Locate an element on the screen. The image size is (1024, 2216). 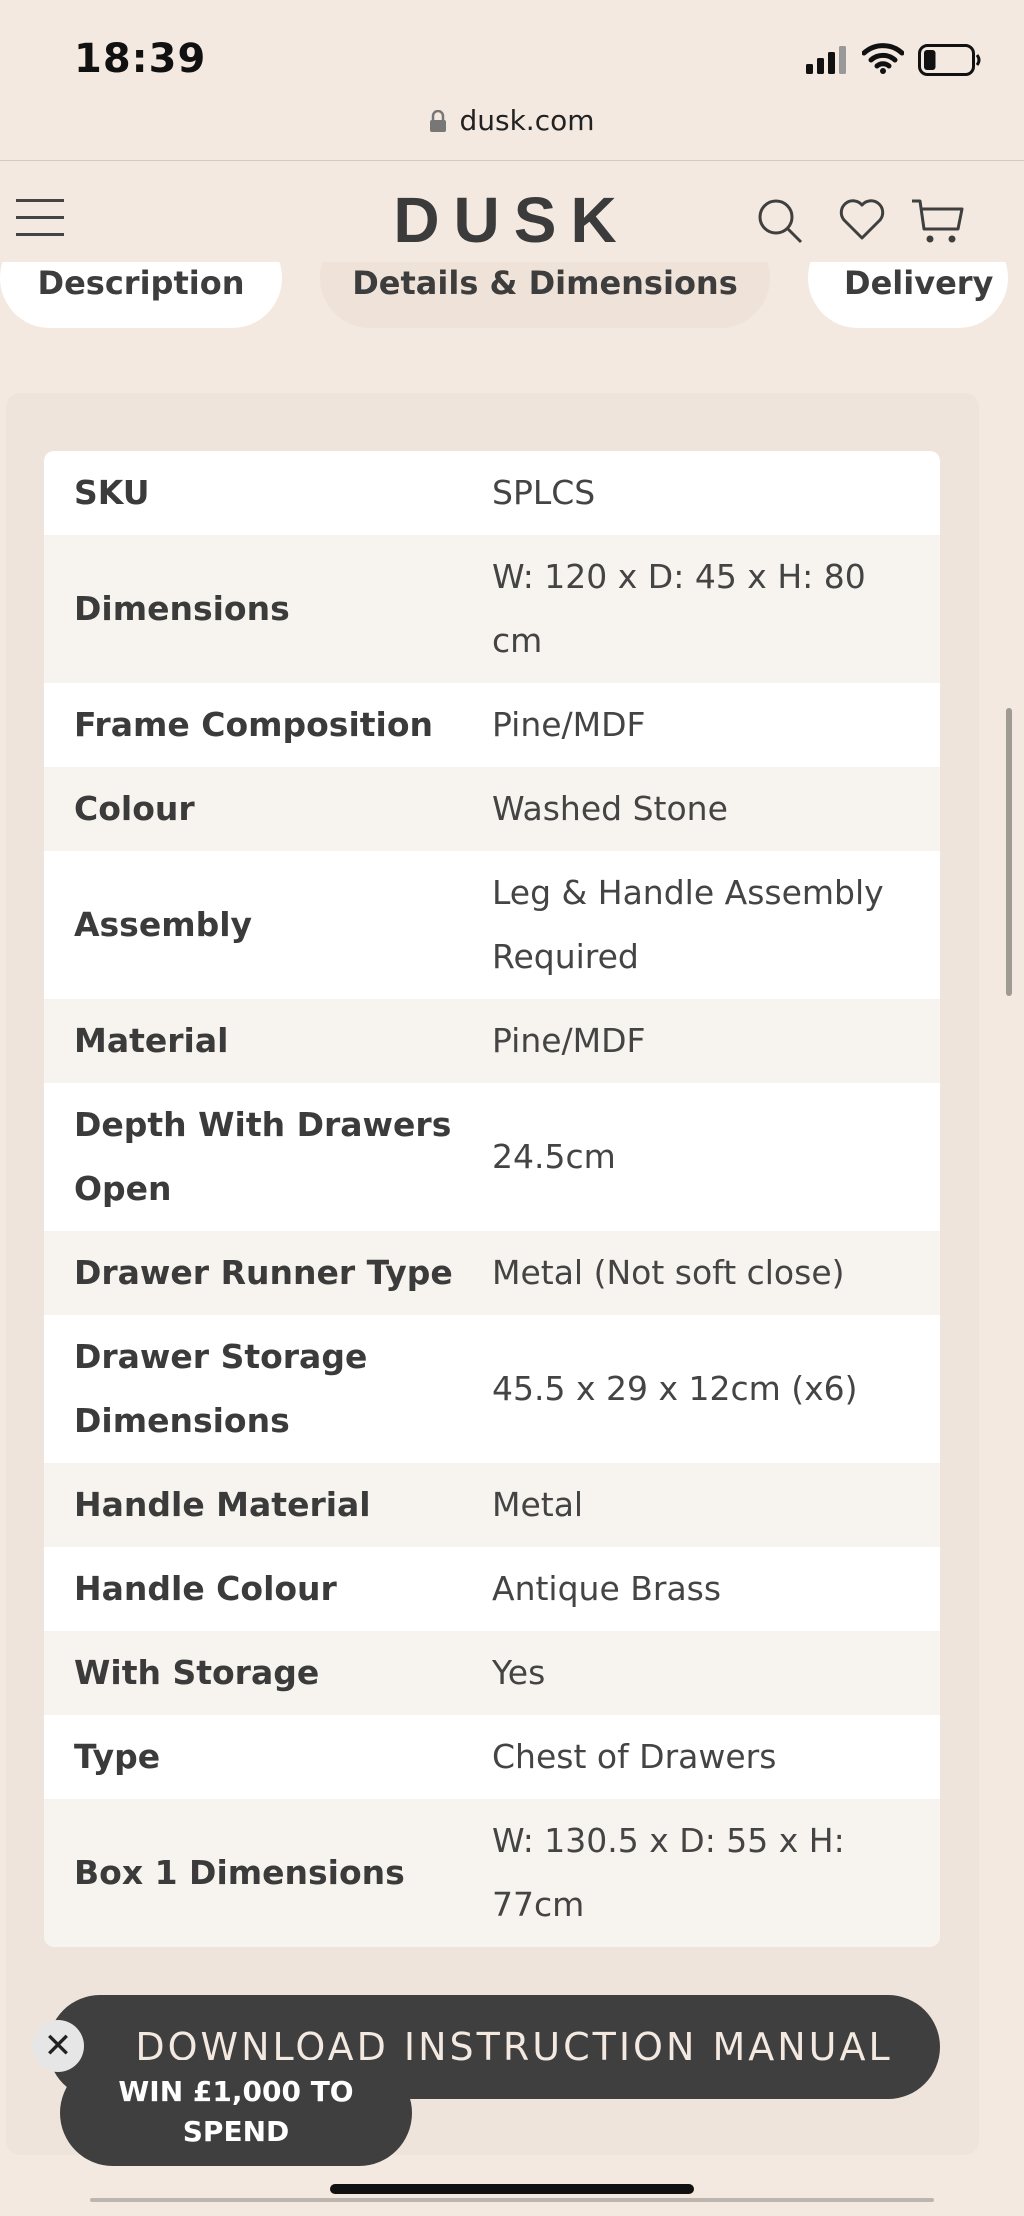
promo-line-2: SPEND is located at coordinates (236, 2131).